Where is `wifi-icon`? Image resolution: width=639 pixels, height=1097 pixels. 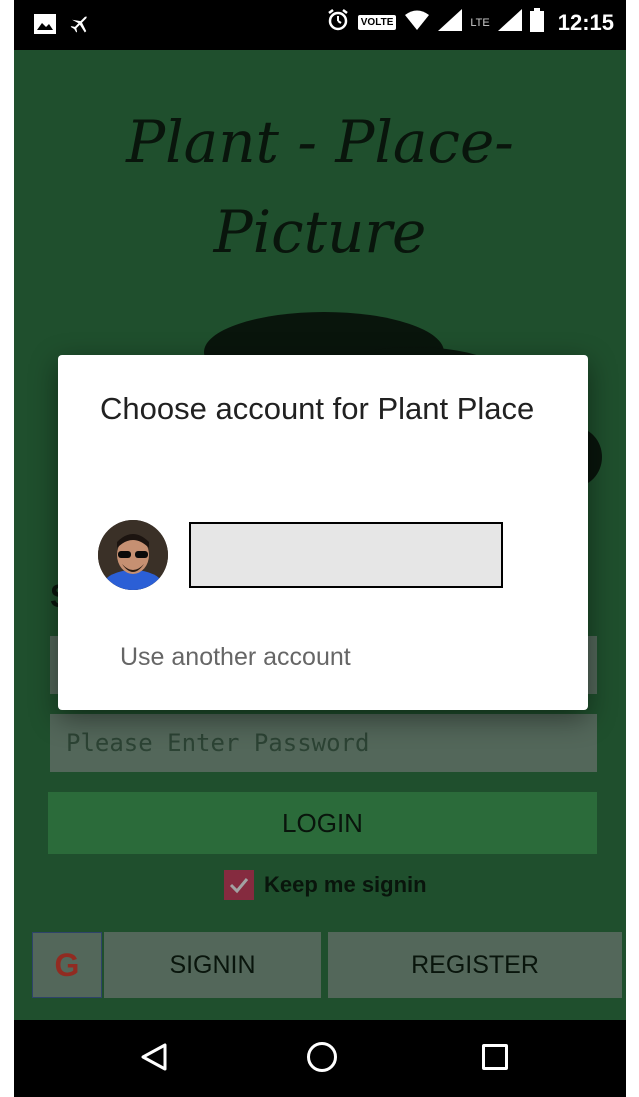
wifi-icon is located at coordinates (417, 22).